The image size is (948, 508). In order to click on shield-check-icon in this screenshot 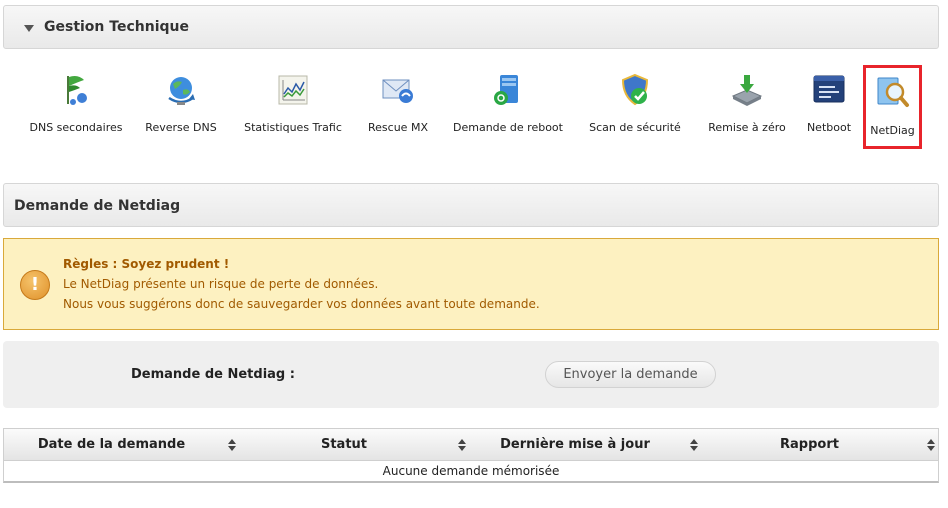, I will do `click(635, 89)`.